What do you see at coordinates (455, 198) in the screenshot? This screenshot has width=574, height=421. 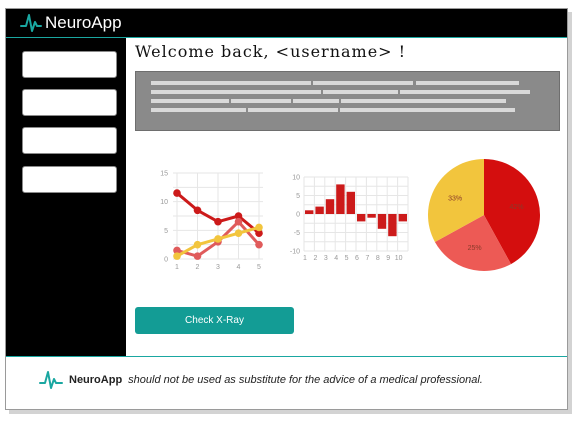 I see `pie-label: 33%` at bounding box center [455, 198].